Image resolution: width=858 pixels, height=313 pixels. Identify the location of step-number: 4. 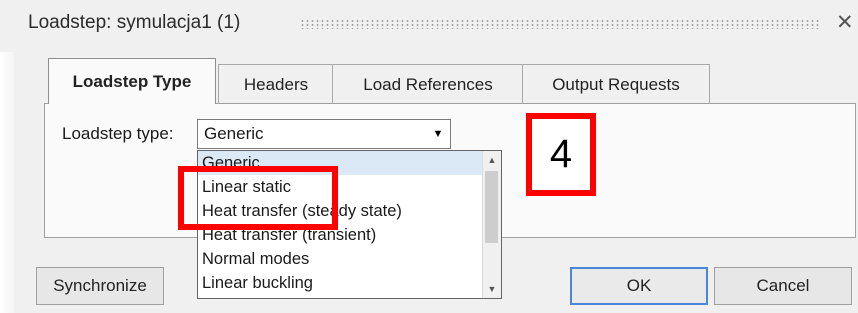
(561, 154).